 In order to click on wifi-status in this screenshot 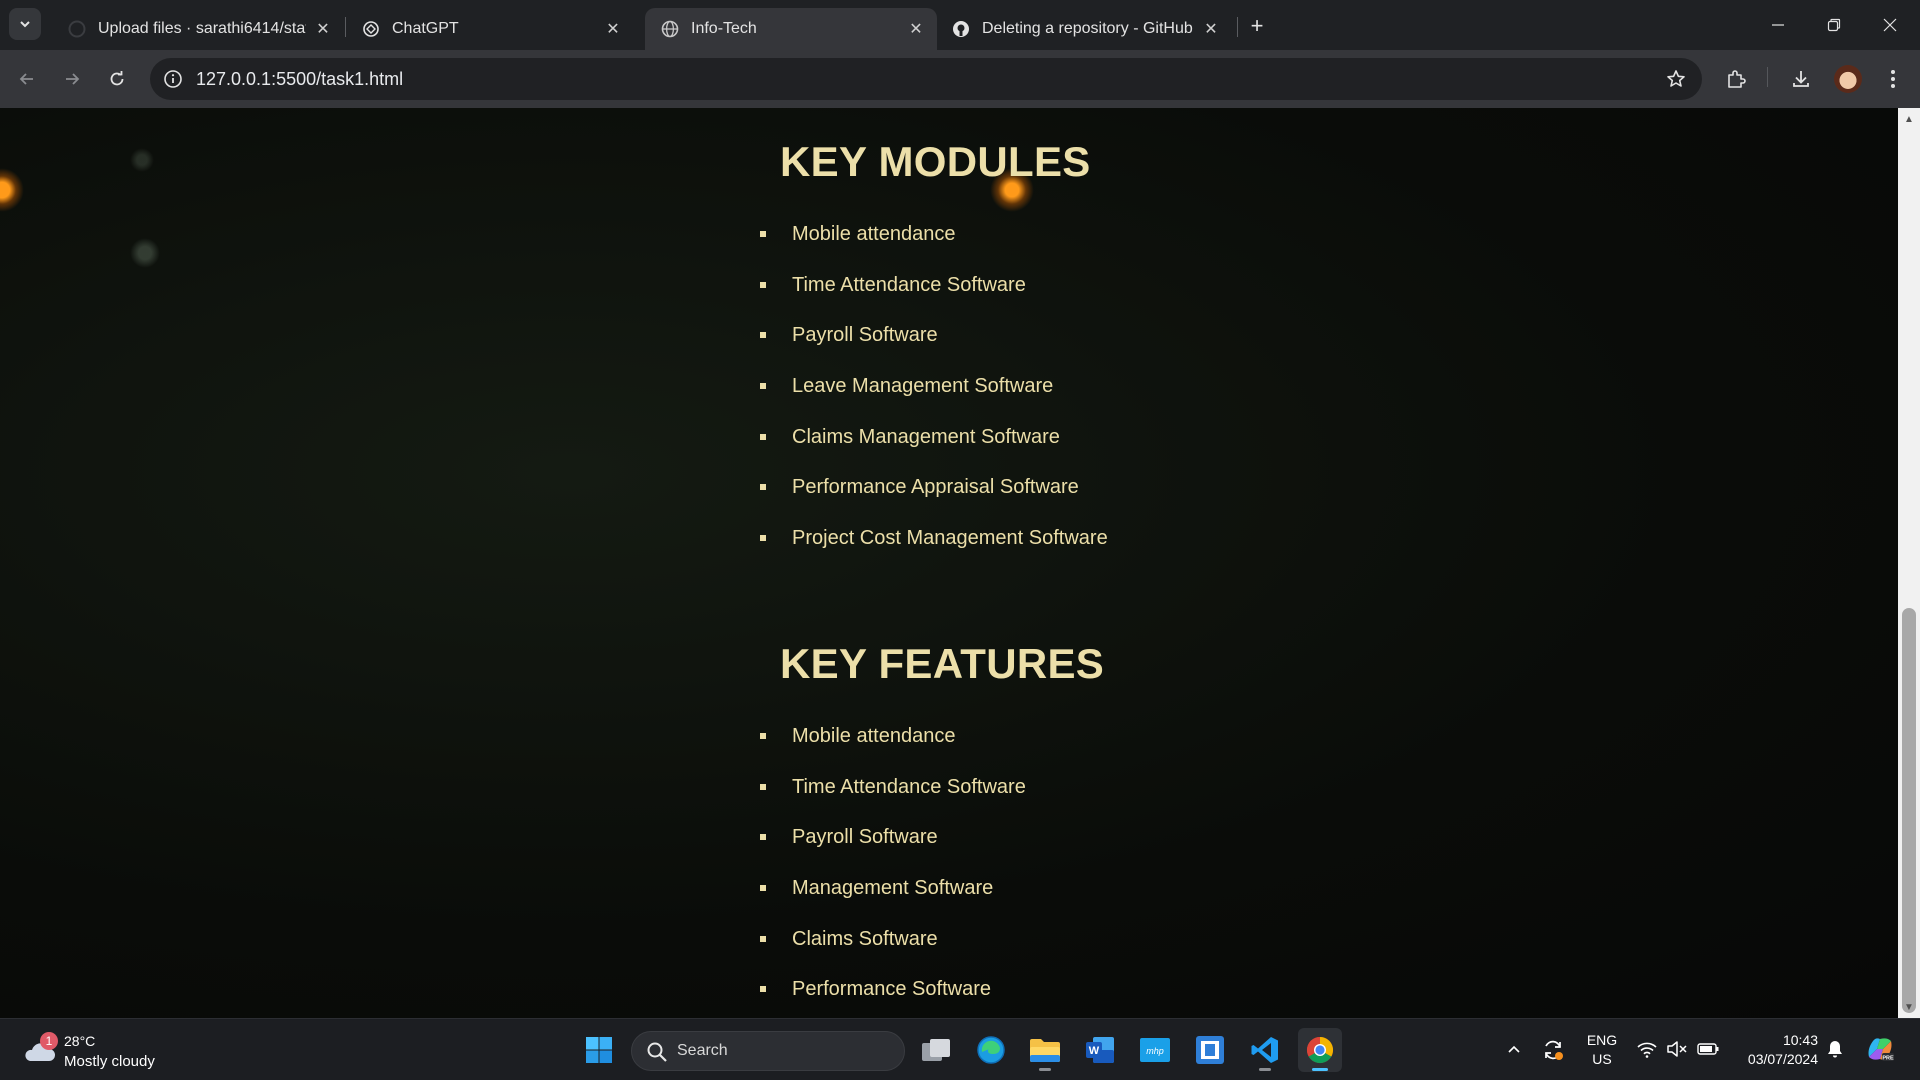, I will do `click(1647, 1049)`.